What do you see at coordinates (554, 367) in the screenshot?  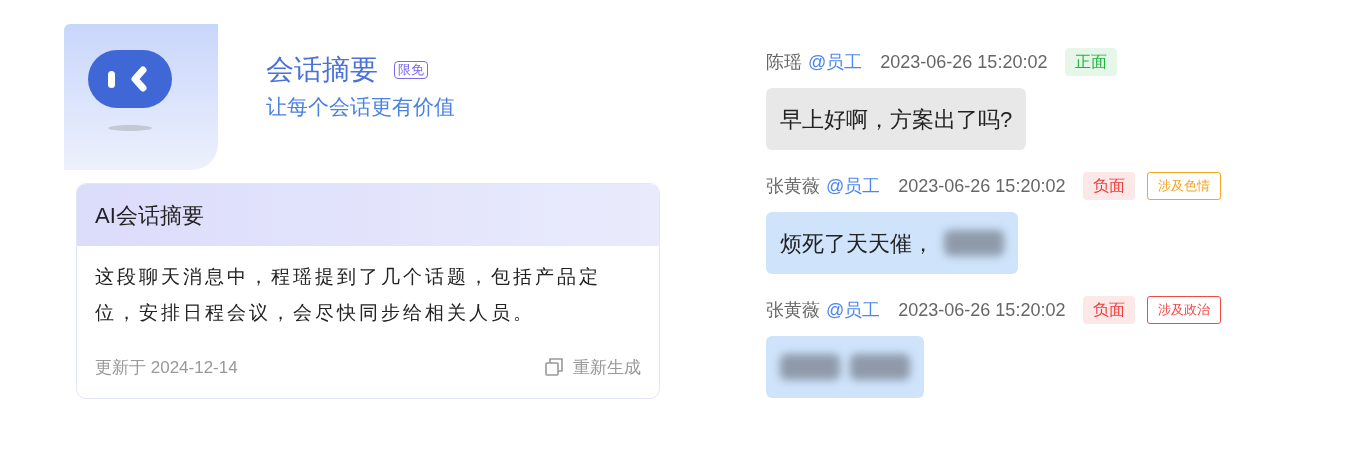 I see `copy-icon` at bounding box center [554, 367].